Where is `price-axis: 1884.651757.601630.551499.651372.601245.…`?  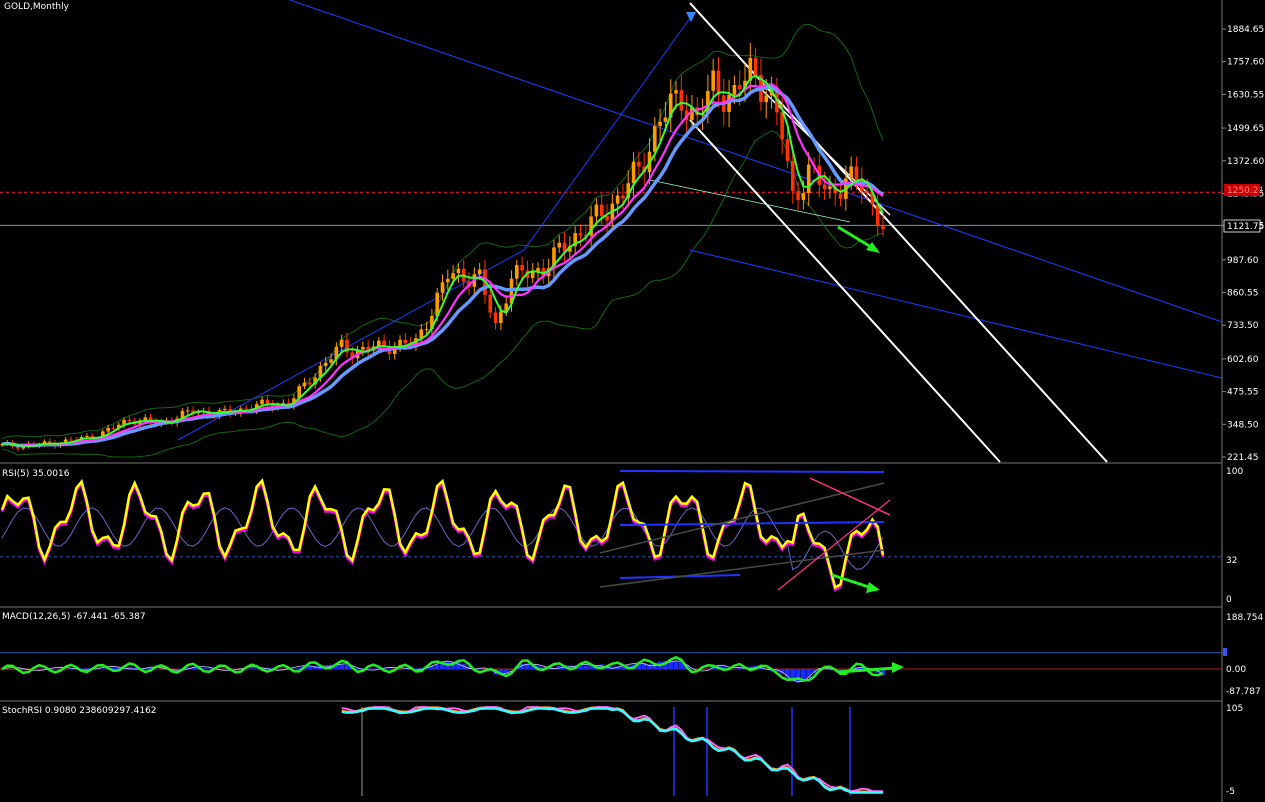
price-axis: 1884.651757.601630.551499.651372.601245.… is located at coordinates (1243, 244).